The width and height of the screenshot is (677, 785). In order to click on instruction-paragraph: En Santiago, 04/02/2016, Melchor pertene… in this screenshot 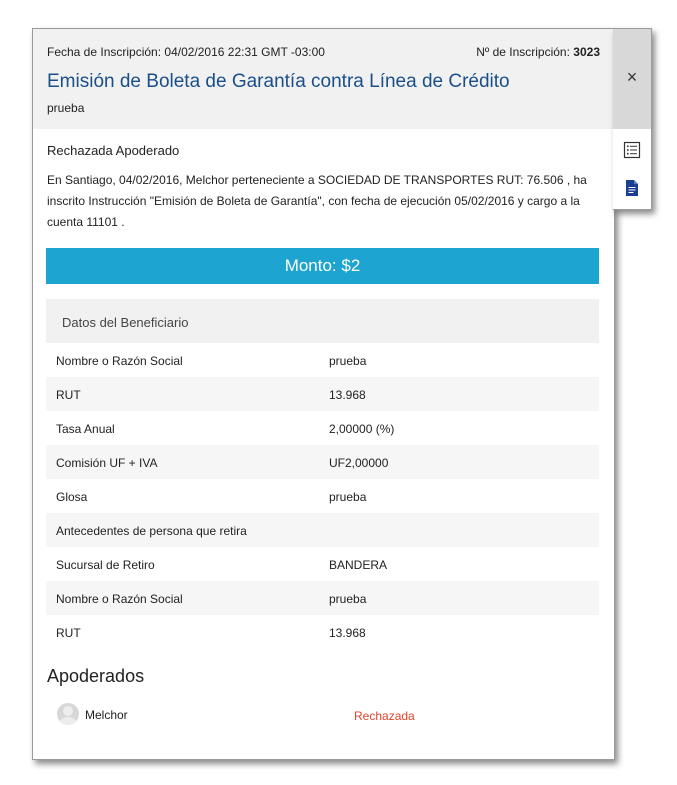, I will do `click(317, 201)`.